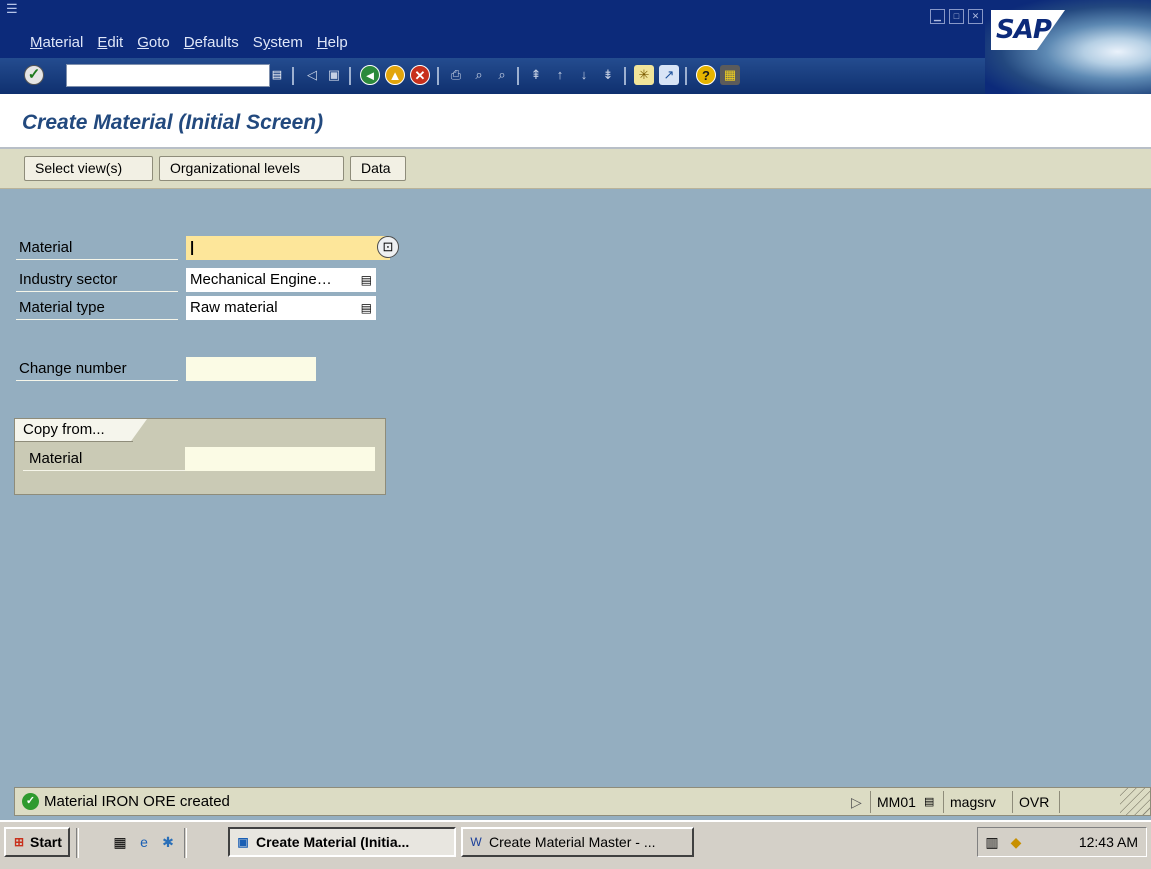 This screenshot has height=869, width=1151. I want to click on close-icon: ✕, so click(975, 16).